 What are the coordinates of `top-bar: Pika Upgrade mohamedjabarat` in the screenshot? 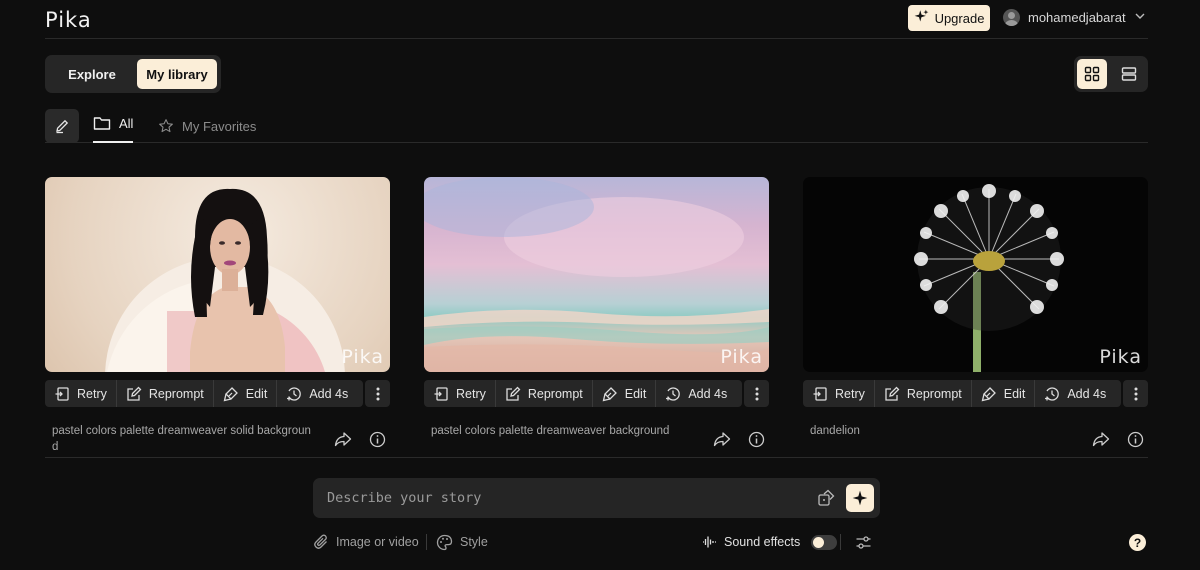 It's located at (596, 19).